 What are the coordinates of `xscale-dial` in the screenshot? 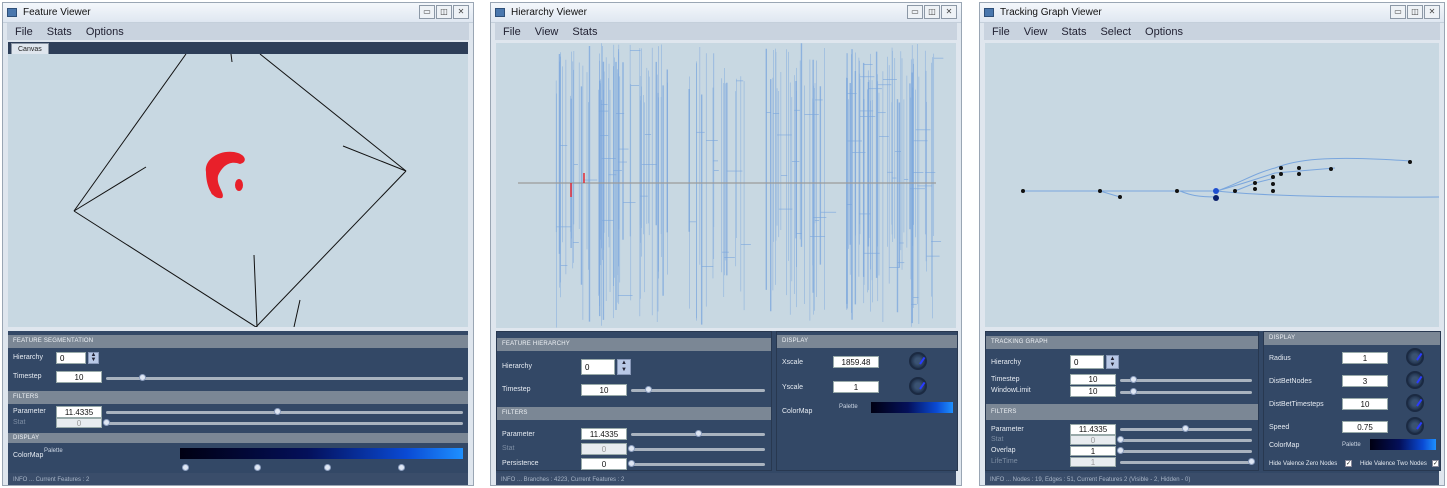 It's located at (918, 361).